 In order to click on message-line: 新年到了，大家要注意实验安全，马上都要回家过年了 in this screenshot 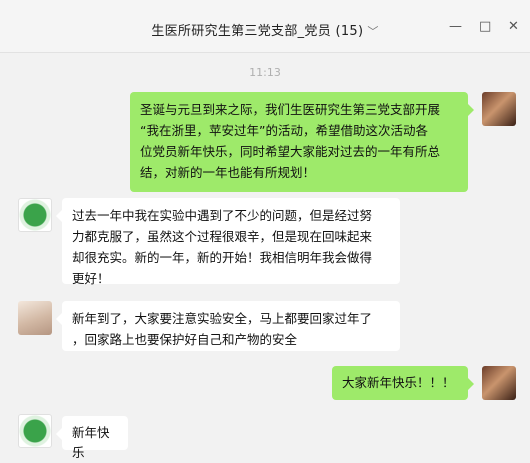, I will do `click(222, 318)`.